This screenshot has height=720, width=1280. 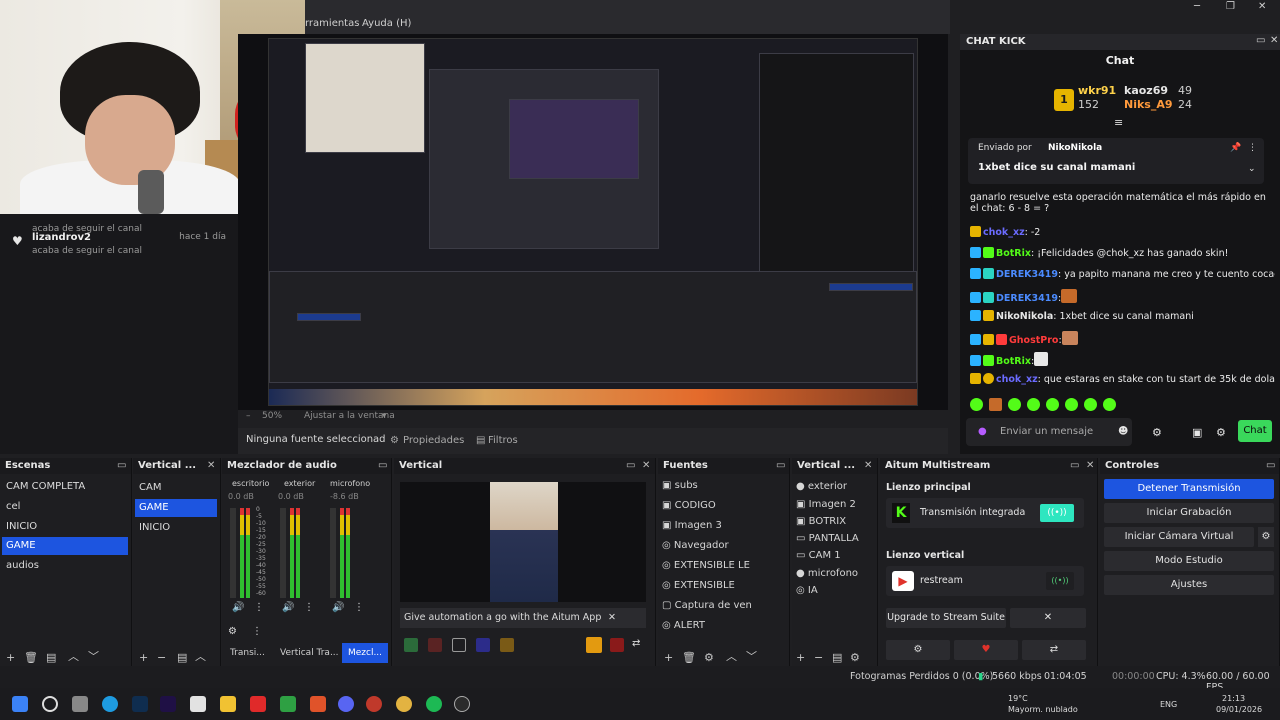 What do you see at coordinates (140, 704) in the screenshot?
I see `photoshop-icon` at bounding box center [140, 704].